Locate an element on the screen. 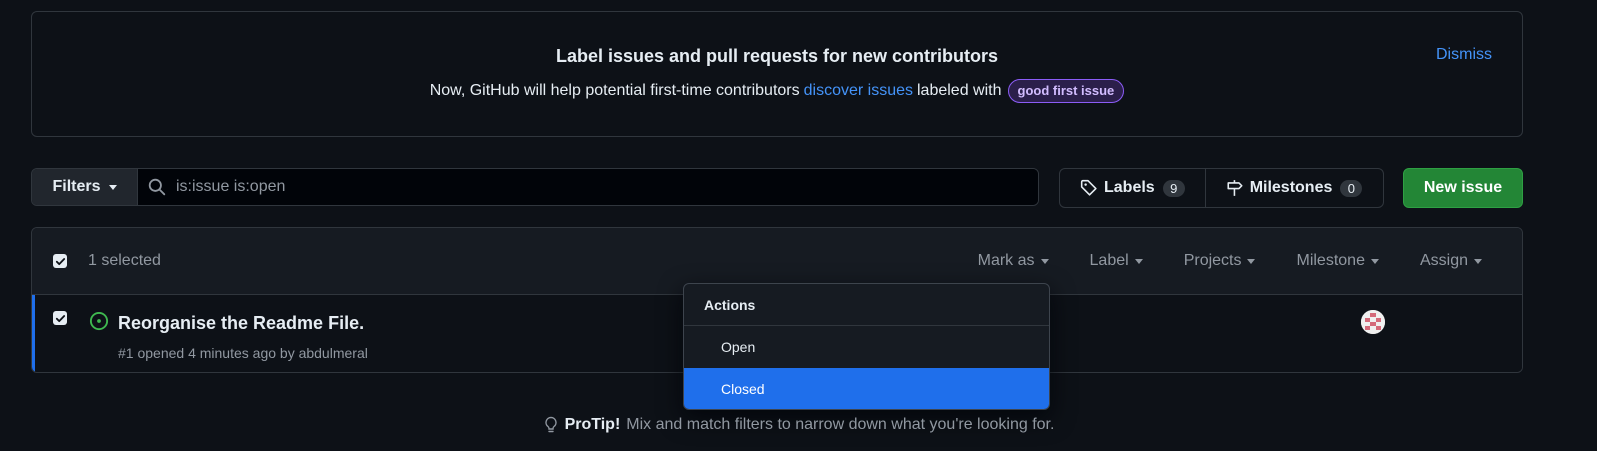  projects-menu: Projects is located at coordinates (1220, 261).